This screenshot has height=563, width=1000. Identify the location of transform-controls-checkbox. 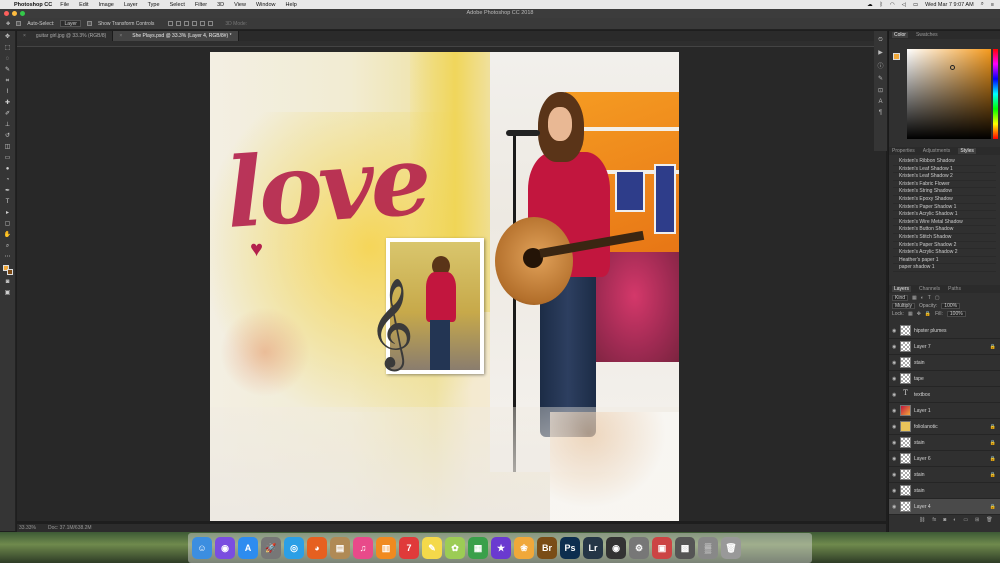
(89, 23).